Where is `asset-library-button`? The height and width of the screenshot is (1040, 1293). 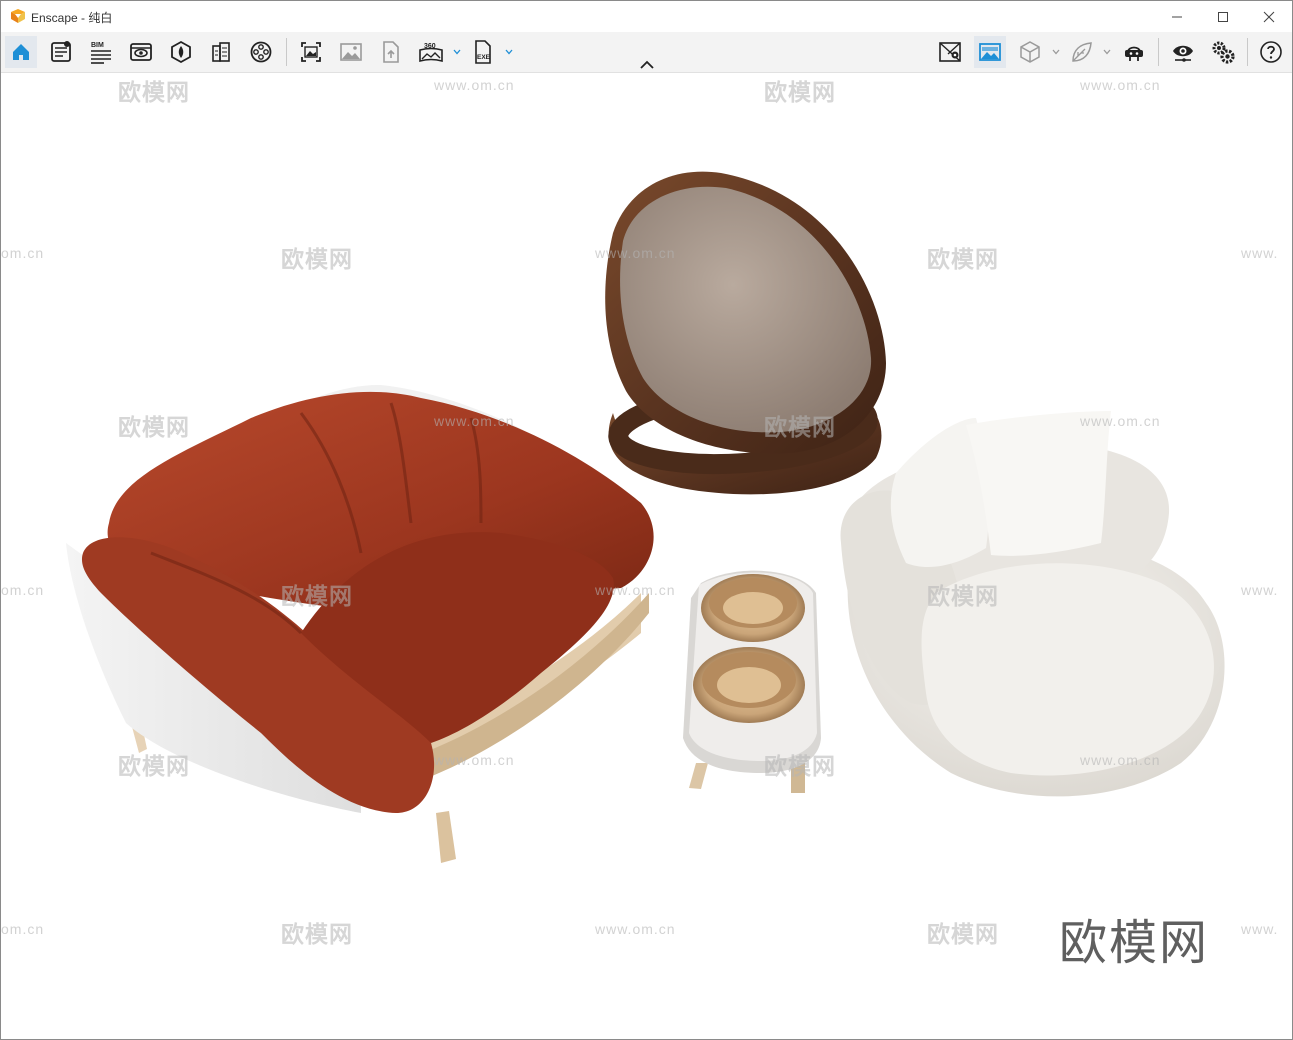
asset-library-button is located at coordinates (61, 52).